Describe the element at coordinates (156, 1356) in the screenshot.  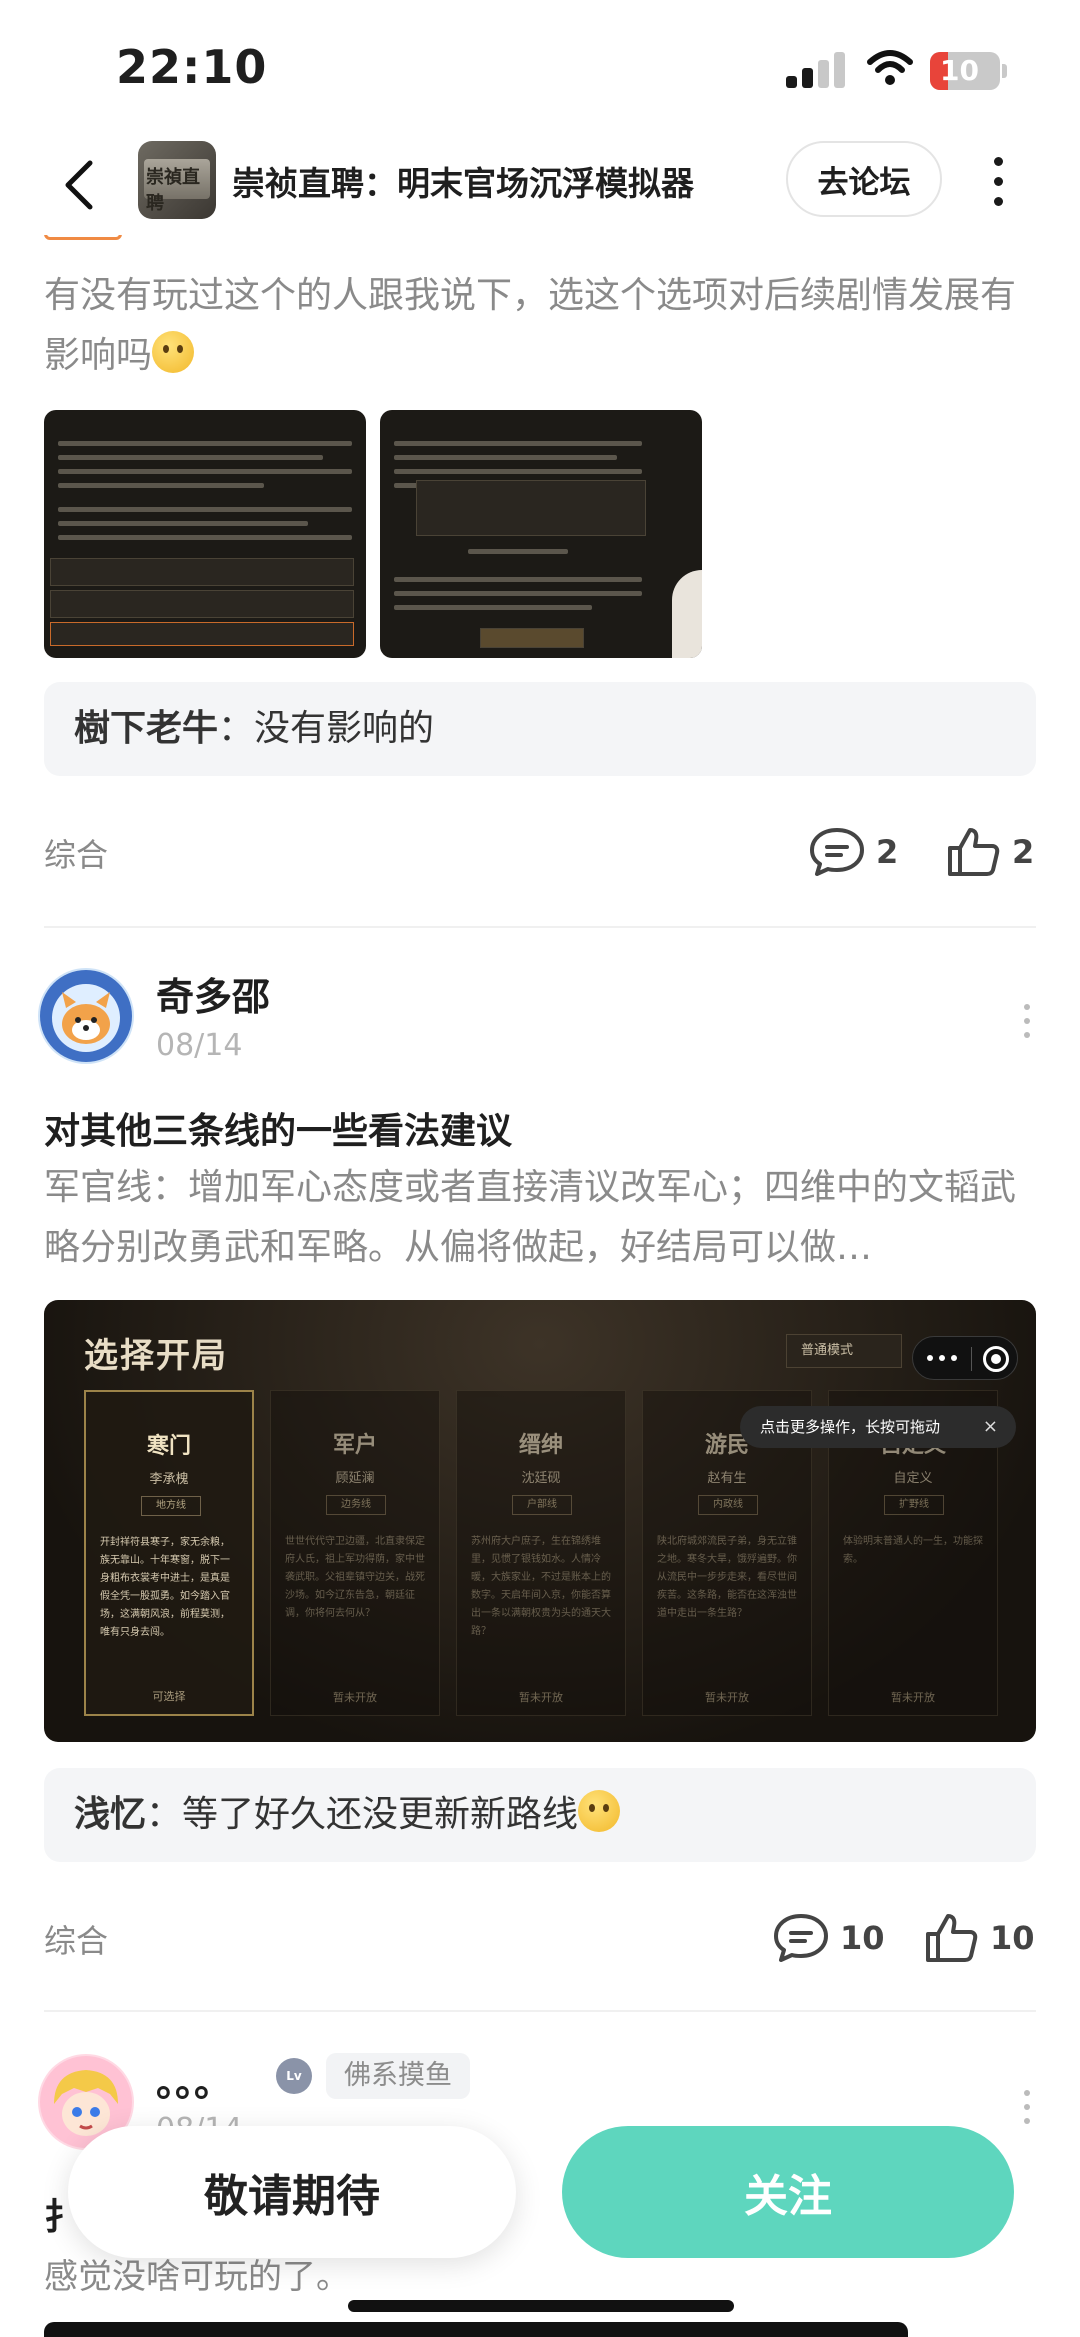
I see `game-screen-title: 选择开局` at that location.